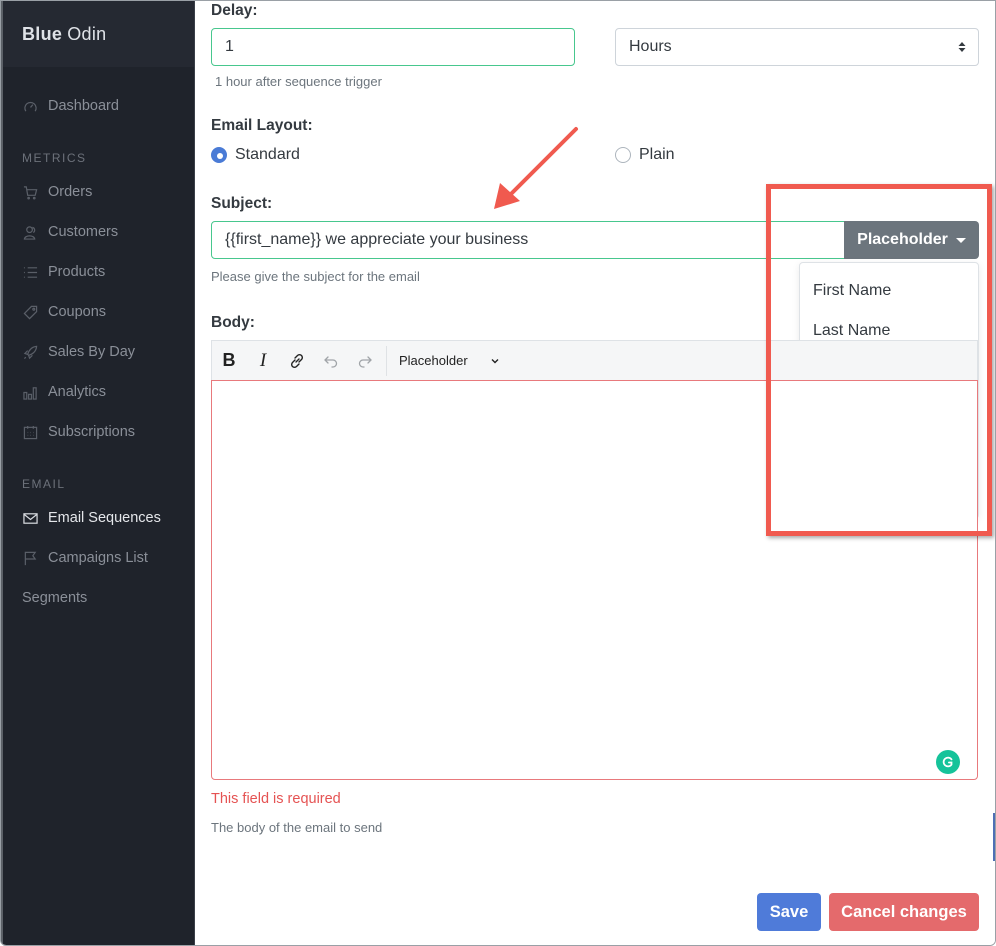 This screenshot has height=946, width=996. I want to click on calendar-icon, so click(30, 432).